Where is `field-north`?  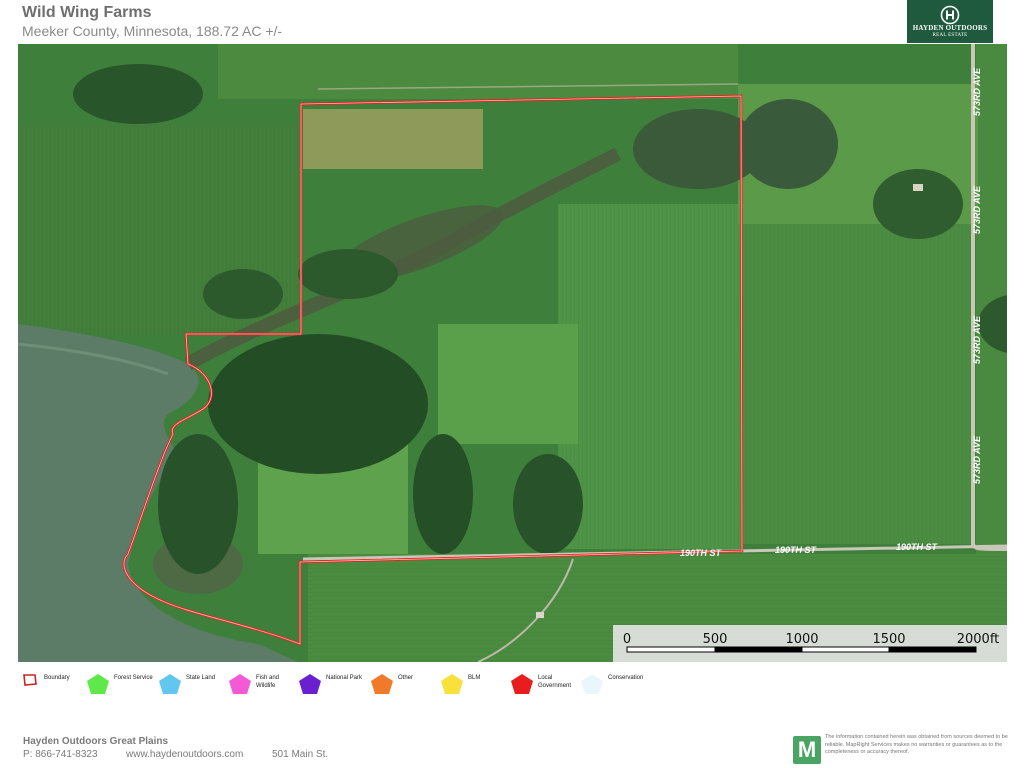 field-north is located at coordinates (478, 71).